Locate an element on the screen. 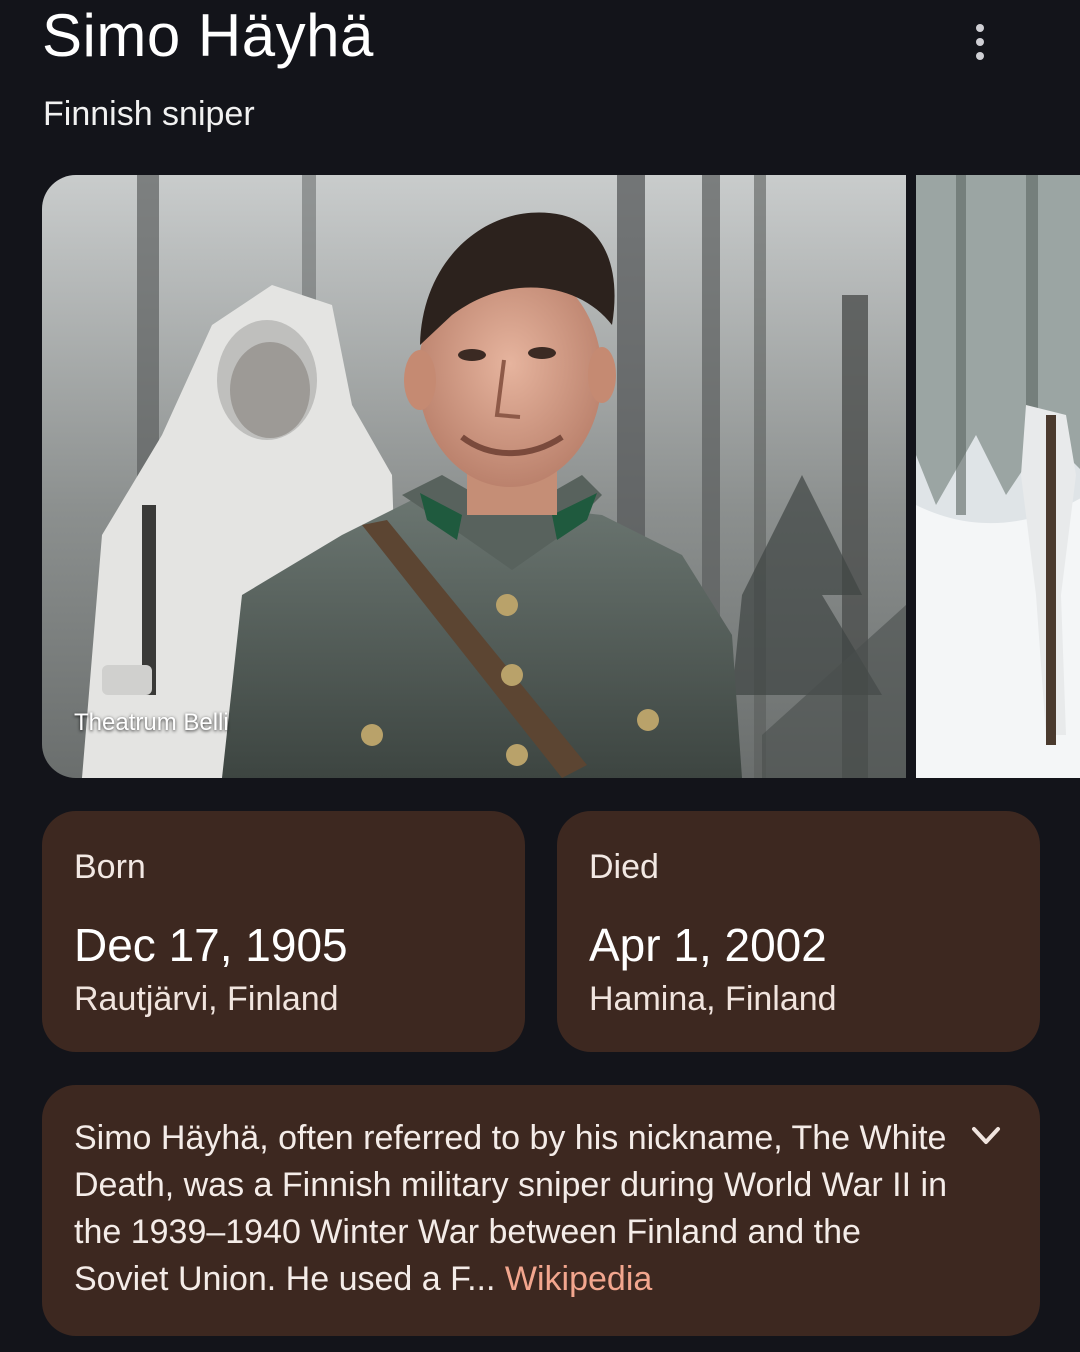 Image resolution: width=1080 pixels, height=1352 pixels. born-card: Born Dec 17, 1905 Rautjärvi, Finland is located at coordinates (283, 931).